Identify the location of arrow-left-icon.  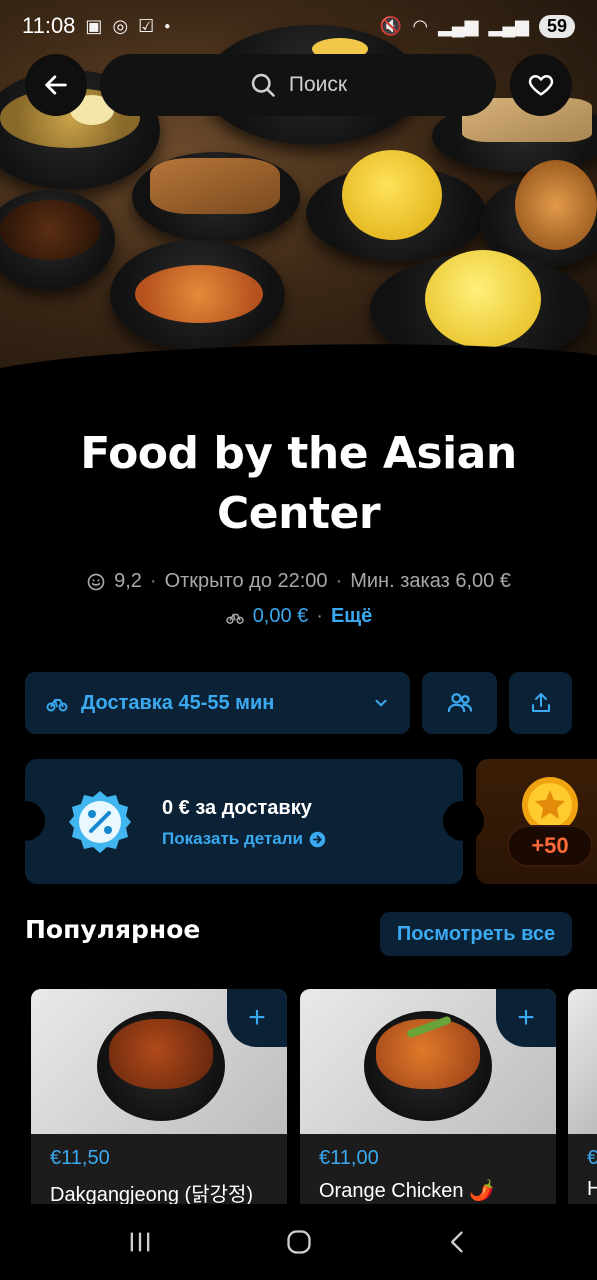
(56, 85).